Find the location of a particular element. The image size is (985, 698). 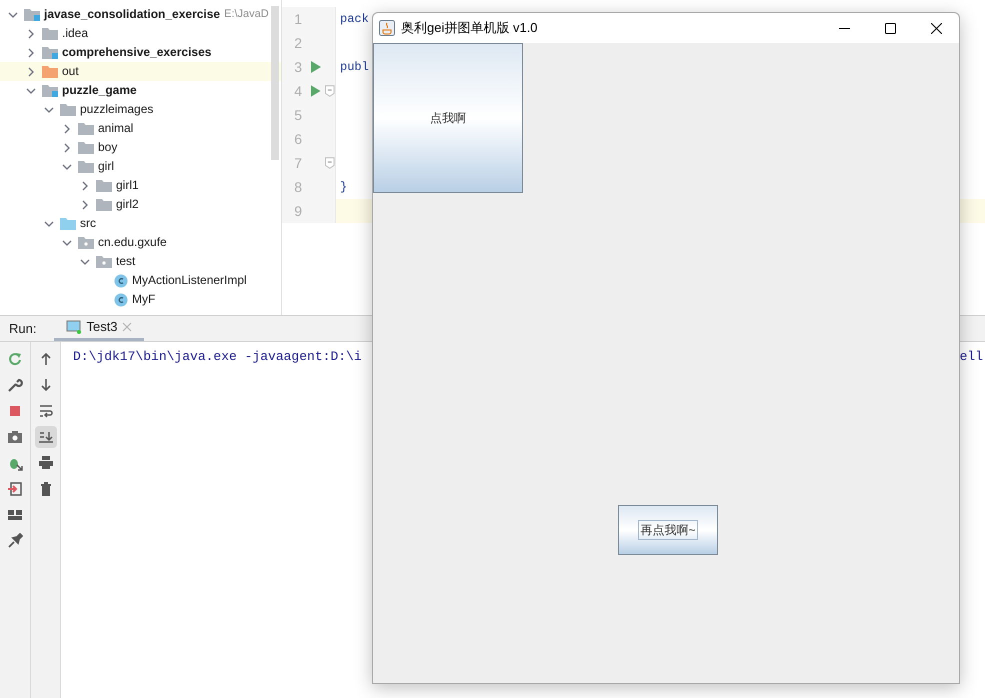

tree-row: .idea is located at coordinates (140, 33).